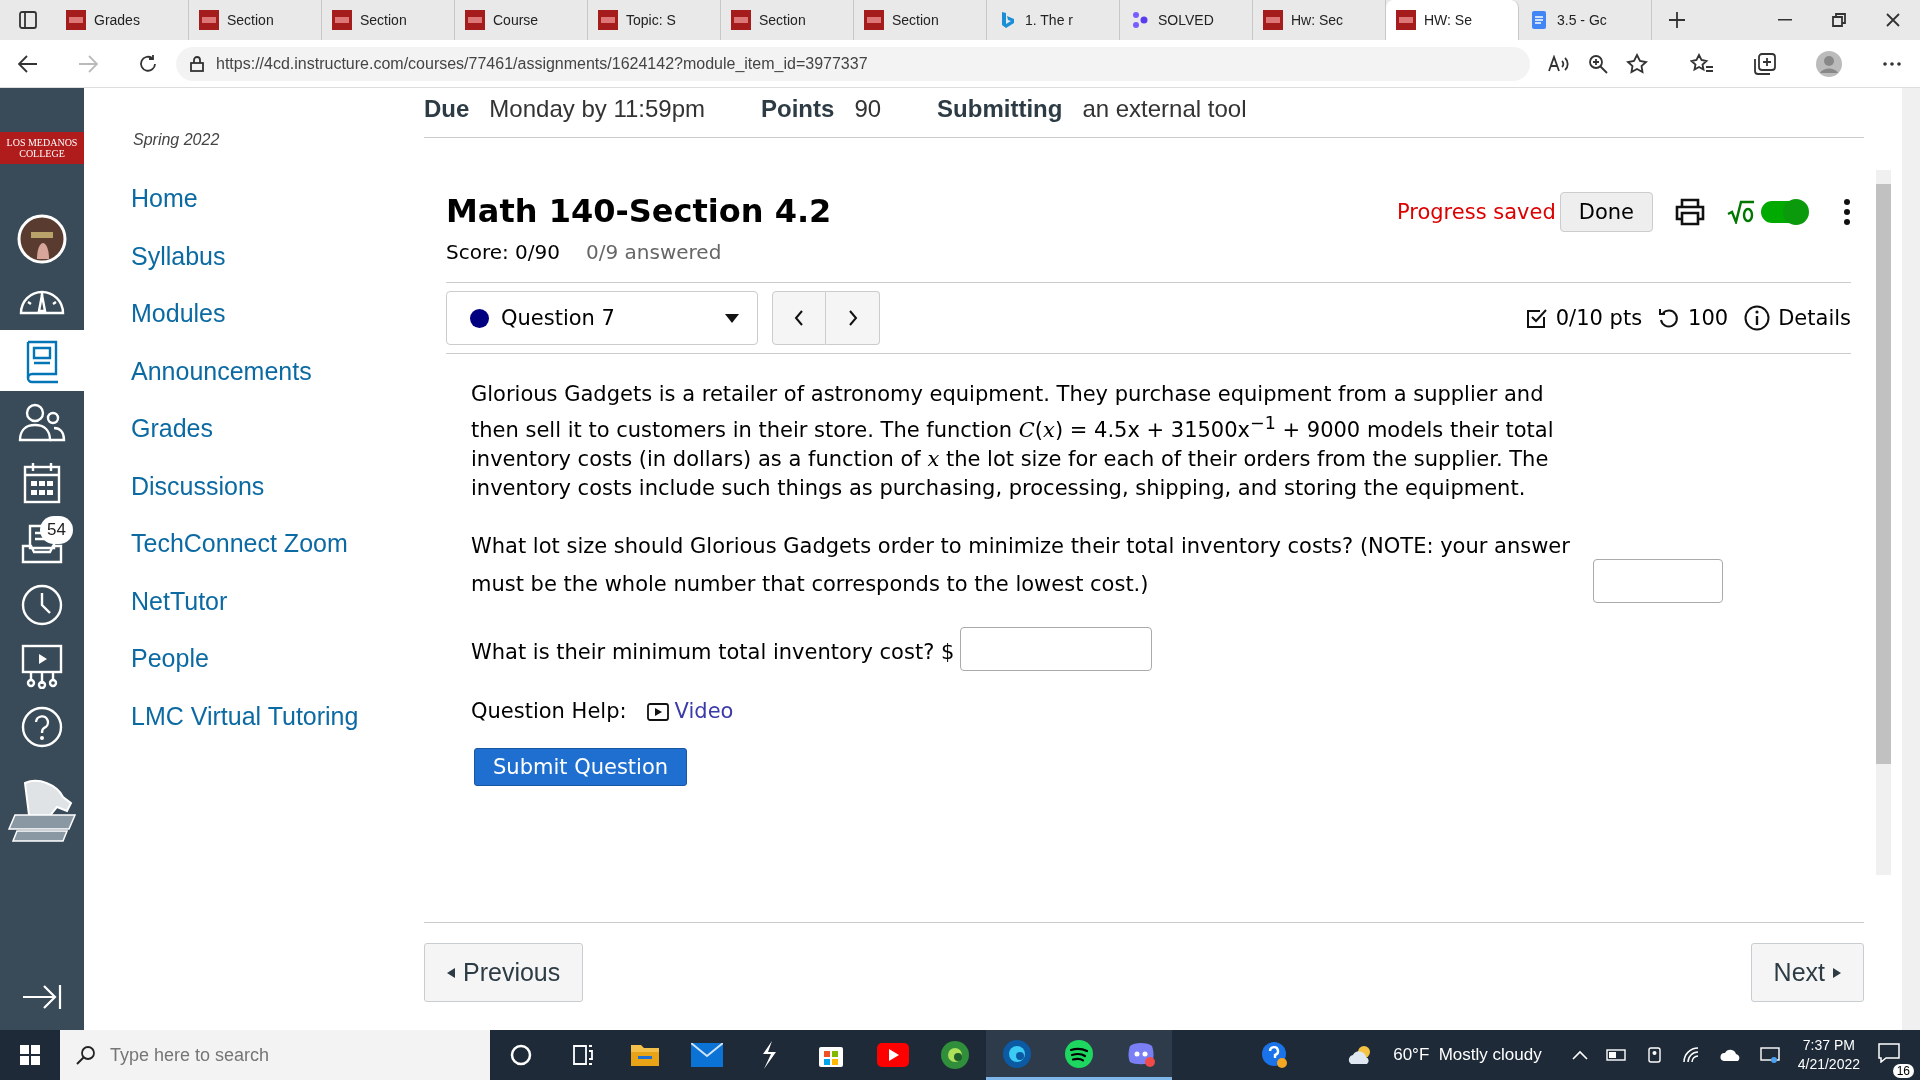 The width and height of the screenshot is (1920, 1080). Describe the element at coordinates (42, 604) in the screenshot. I see `clock-icon` at that location.